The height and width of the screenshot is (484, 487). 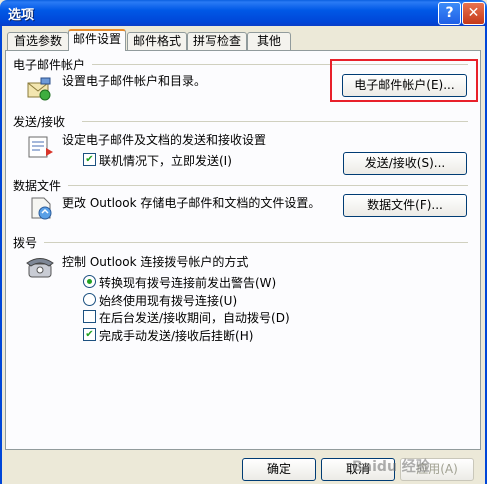 I want to click on section-title-dialup: 拨号, so click(x=25, y=243).